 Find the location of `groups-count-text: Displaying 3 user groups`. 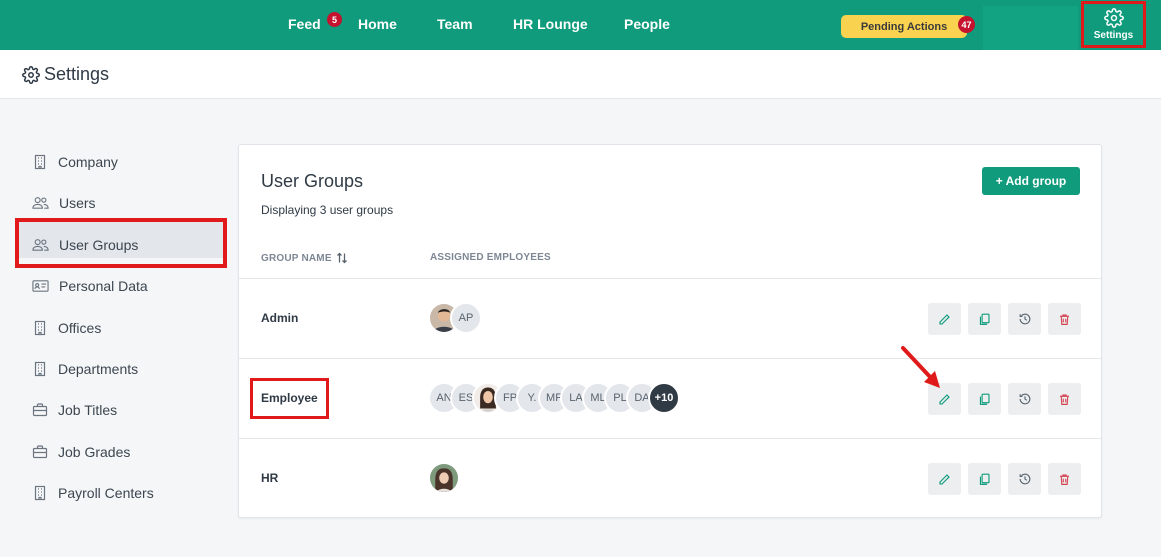

groups-count-text: Displaying 3 user groups is located at coordinates (327, 210).